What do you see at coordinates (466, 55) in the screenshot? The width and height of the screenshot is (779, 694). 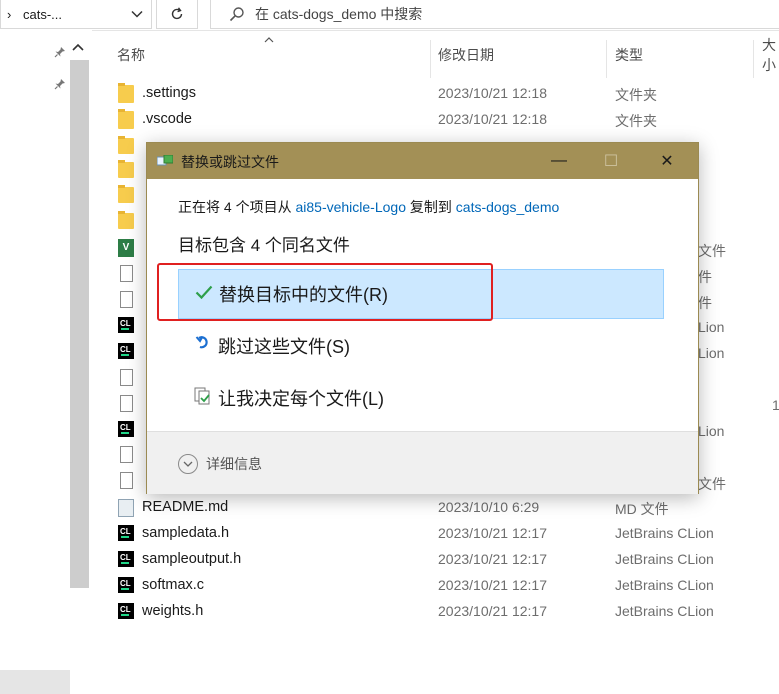 I see `column-header-date: 修改日期` at bounding box center [466, 55].